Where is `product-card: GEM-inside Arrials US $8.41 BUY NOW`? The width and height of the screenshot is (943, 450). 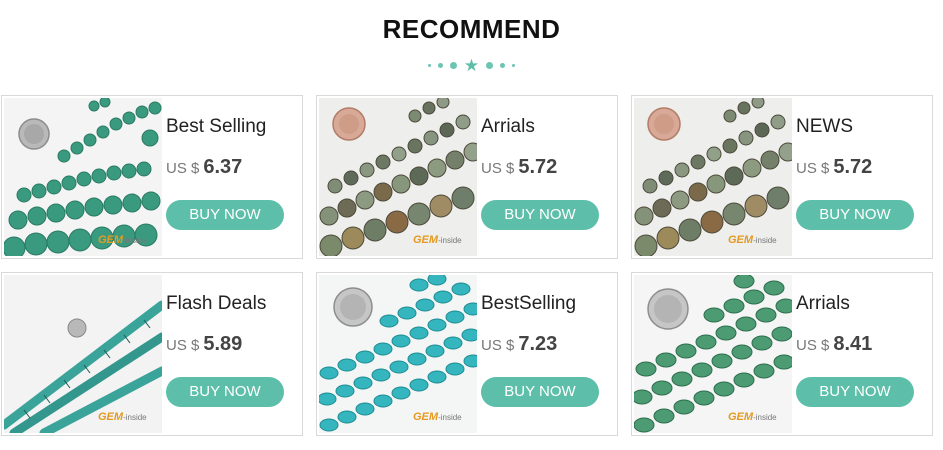 product-card: GEM-inside Arrials US $8.41 BUY NOW is located at coordinates (782, 354).